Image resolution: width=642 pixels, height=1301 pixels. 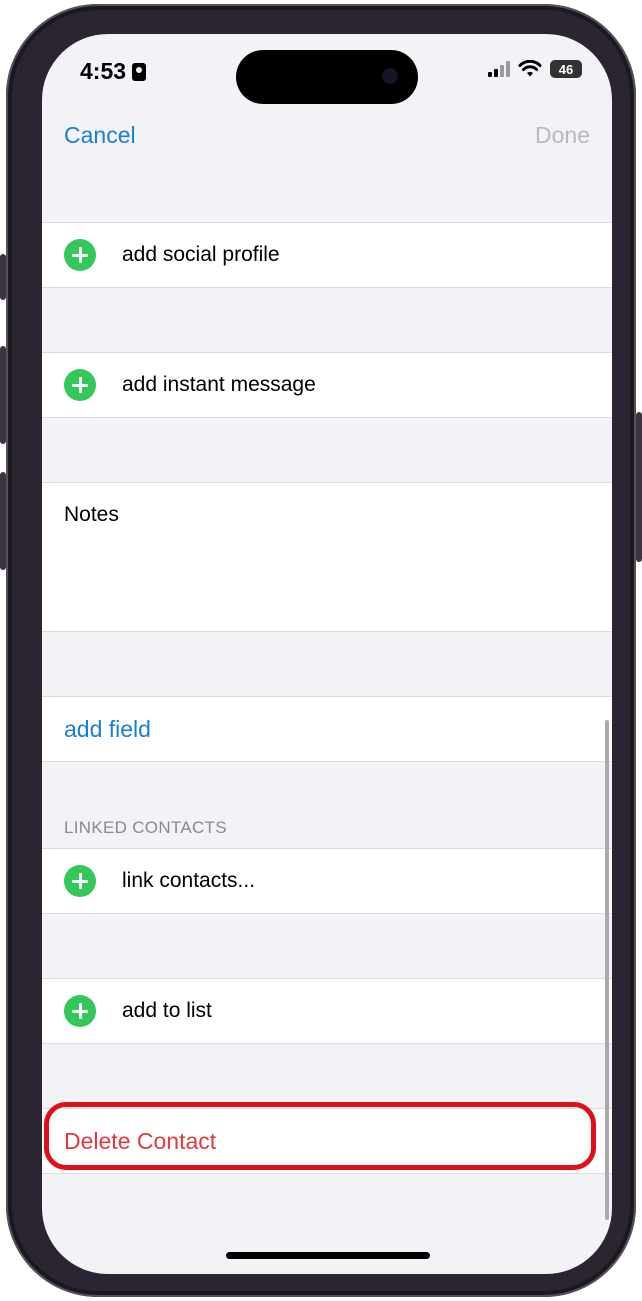 I want to click on add-instant-message-row: add instant message, so click(x=327, y=385).